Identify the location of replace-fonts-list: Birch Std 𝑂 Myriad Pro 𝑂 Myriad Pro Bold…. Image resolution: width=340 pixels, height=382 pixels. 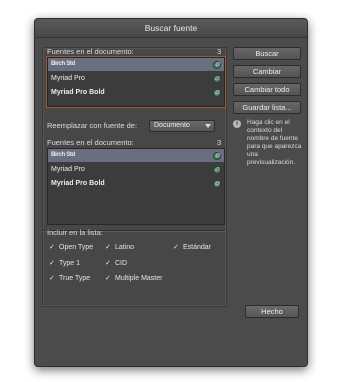
(136, 186).